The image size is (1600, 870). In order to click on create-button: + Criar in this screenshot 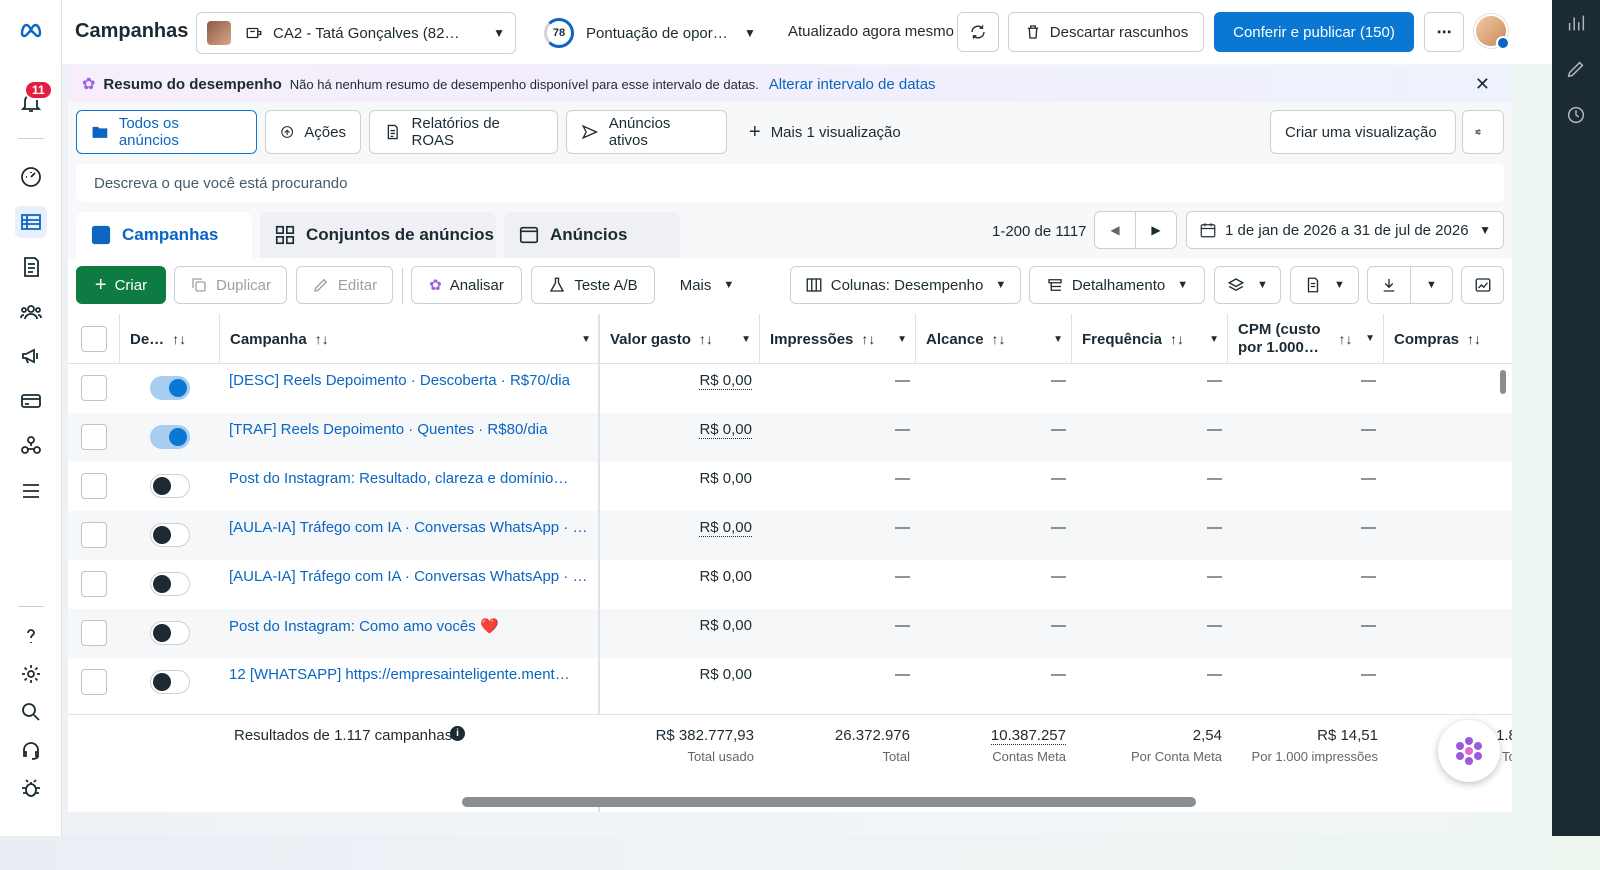, I will do `click(121, 285)`.